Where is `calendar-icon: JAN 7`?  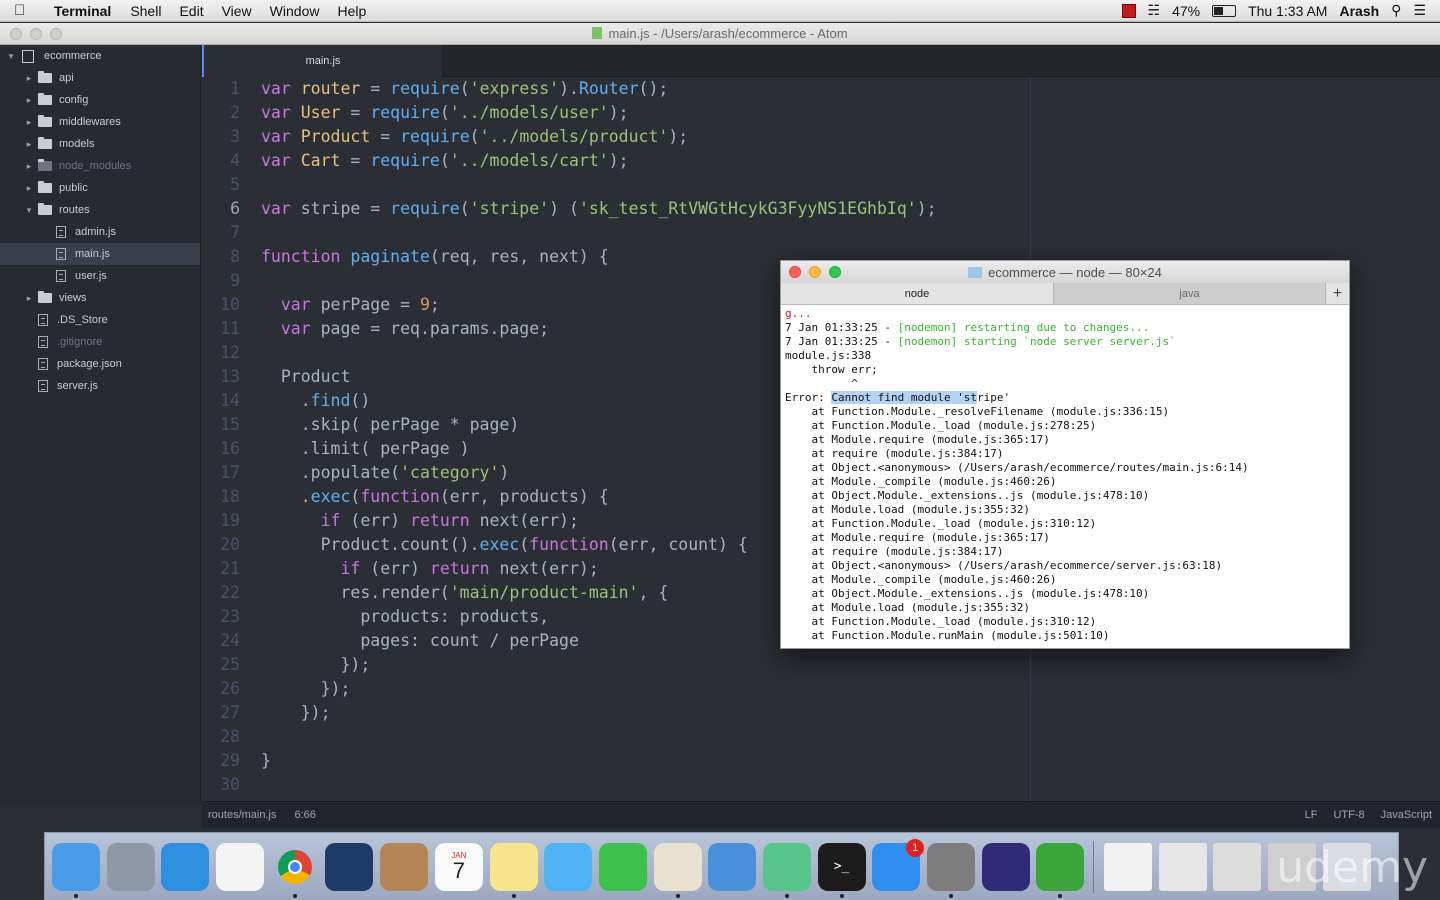
calendar-icon: JAN 7 is located at coordinates (458, 866).